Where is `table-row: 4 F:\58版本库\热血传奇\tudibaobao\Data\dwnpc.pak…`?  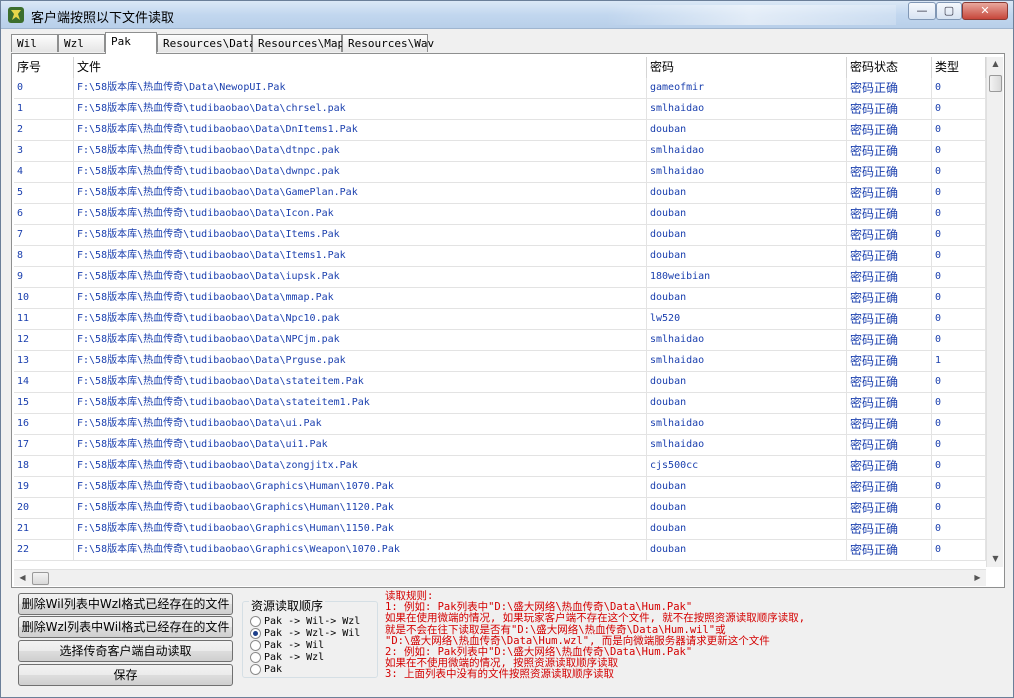
table-row: 4 F:\58版本库\热血传奇\tudibaobao\Data\dwnpc.pak… is located at coordinates (500, 172).